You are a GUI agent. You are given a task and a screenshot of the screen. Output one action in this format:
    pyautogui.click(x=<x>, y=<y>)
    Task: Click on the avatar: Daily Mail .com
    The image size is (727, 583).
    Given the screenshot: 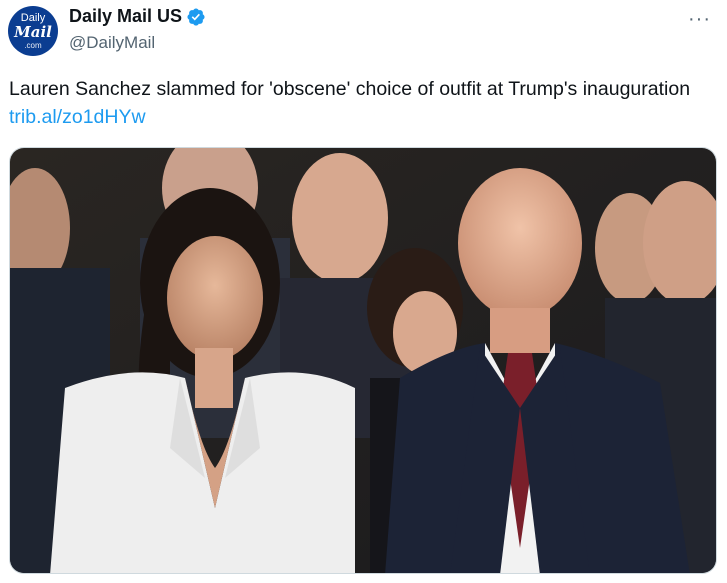 What is the action you would take?
    pyautogui.click(x=33, y=31)
    